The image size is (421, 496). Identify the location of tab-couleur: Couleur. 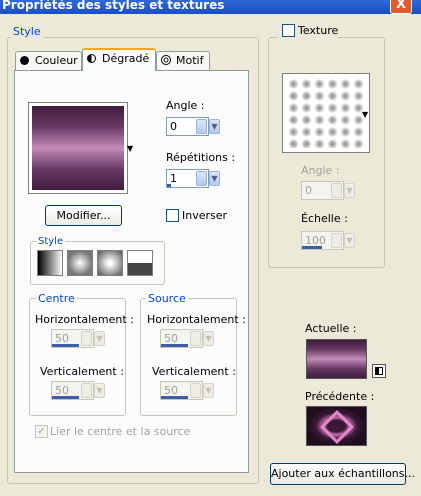
(48, 61).